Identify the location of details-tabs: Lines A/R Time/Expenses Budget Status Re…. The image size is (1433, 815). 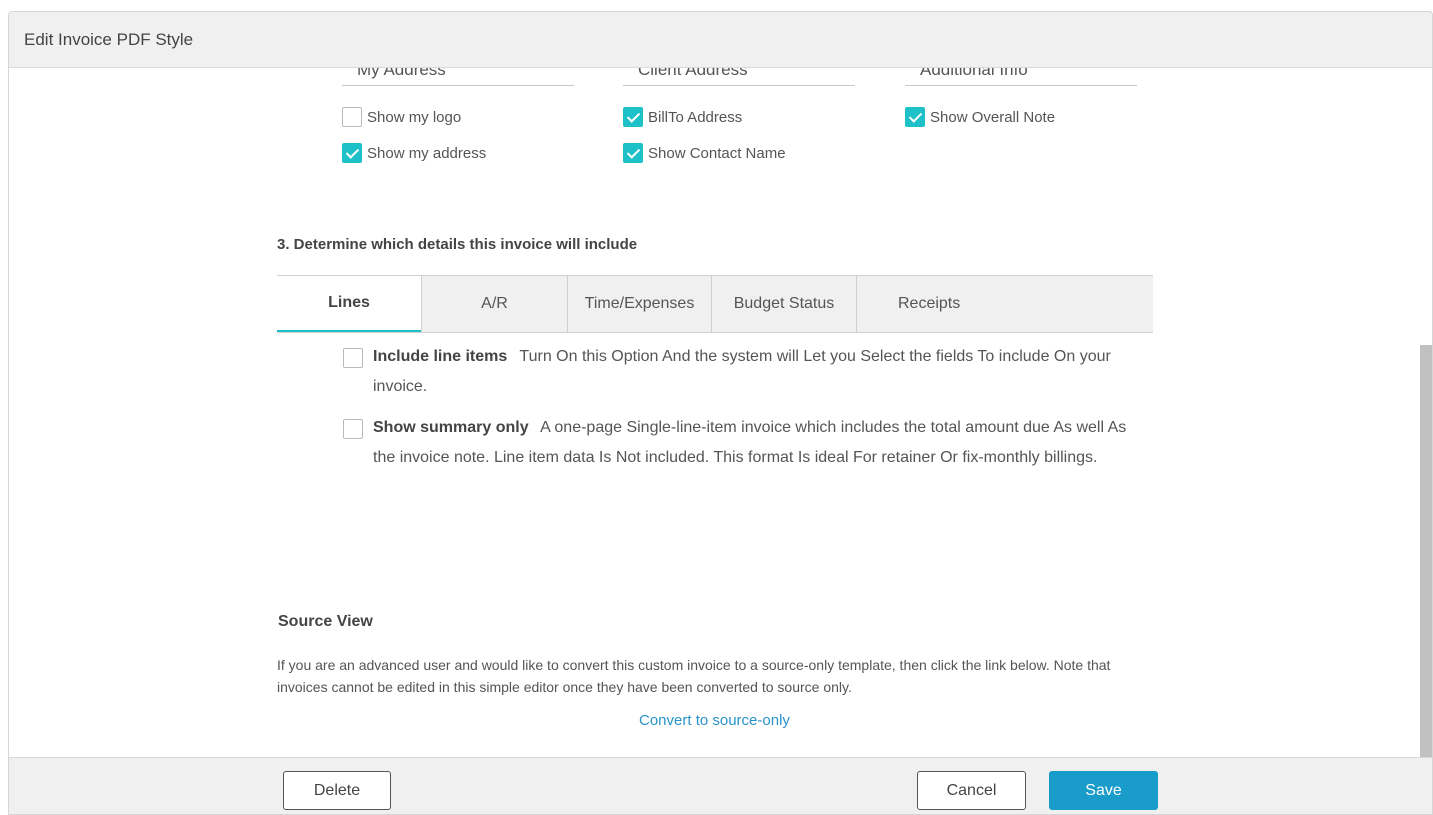
(715, 304).